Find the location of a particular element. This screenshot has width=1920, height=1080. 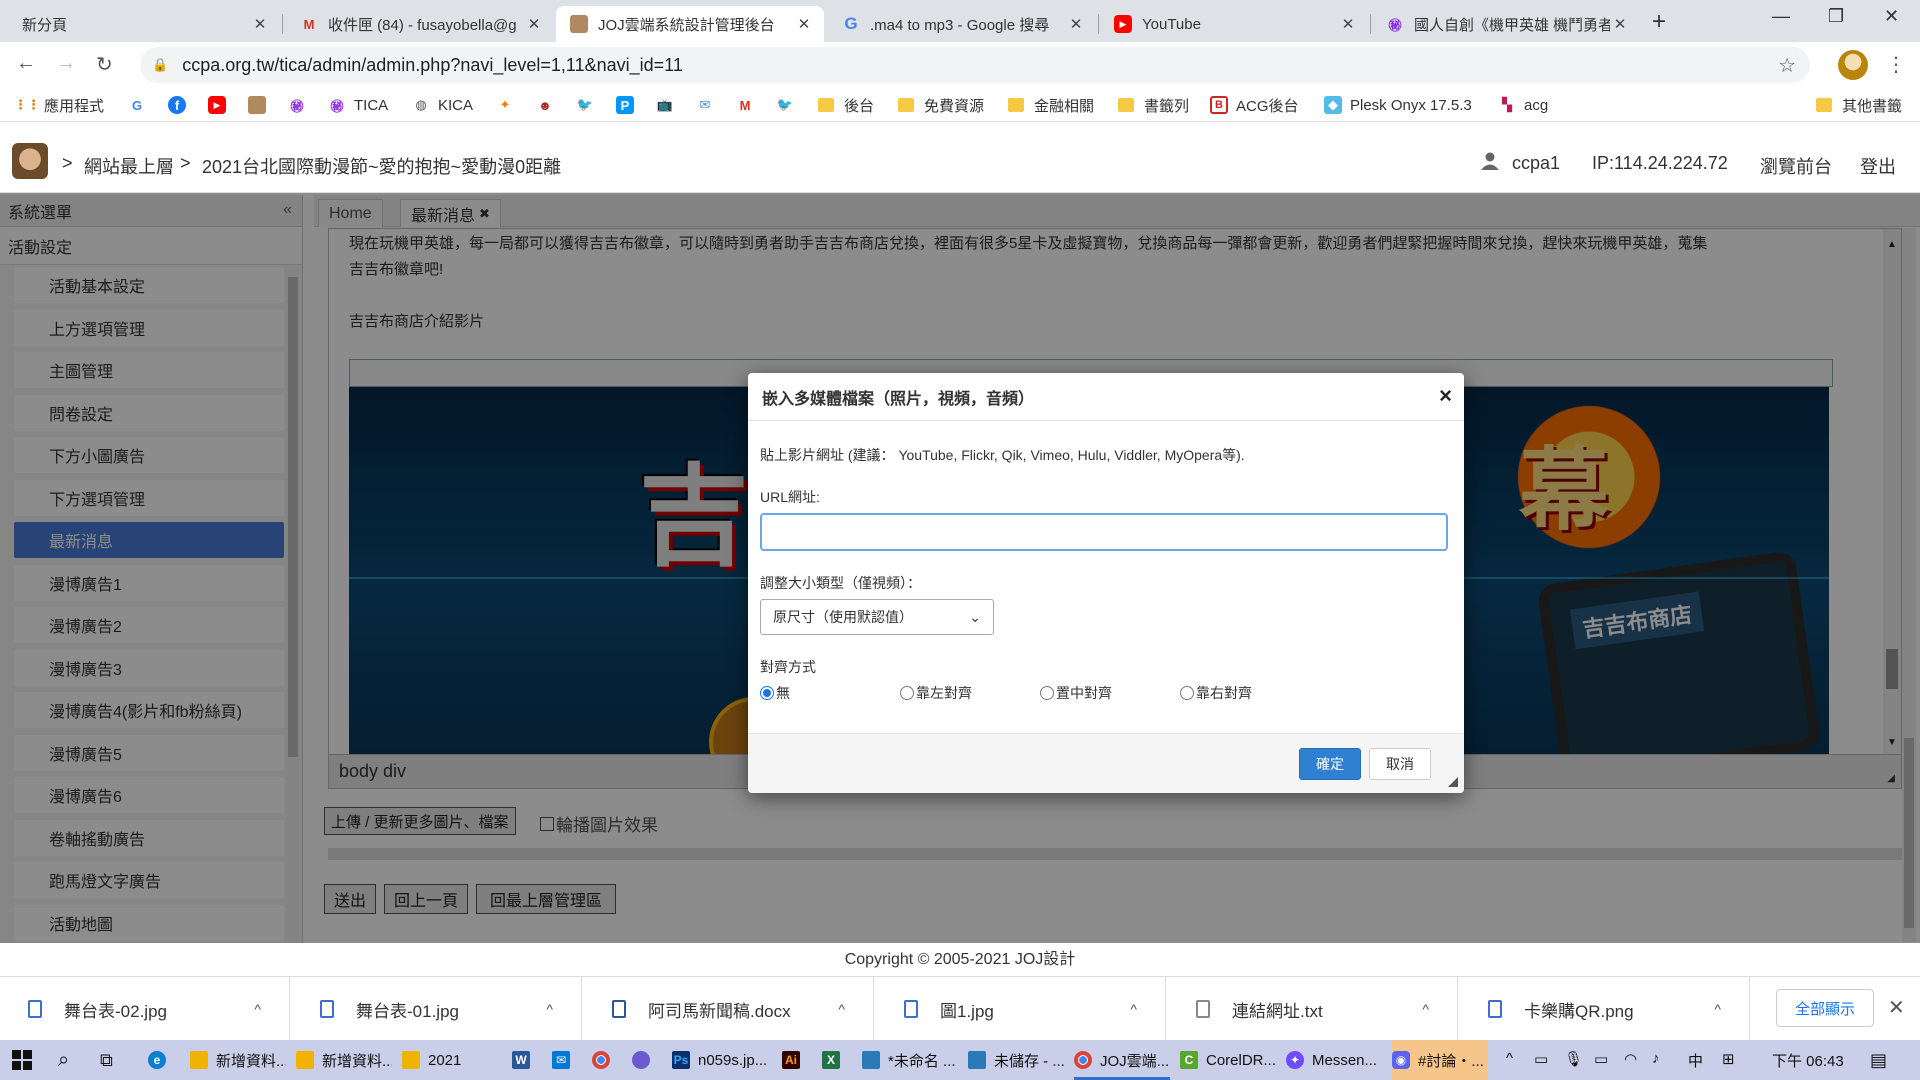

start-windows-icon is located at coordinates (22, 1060).